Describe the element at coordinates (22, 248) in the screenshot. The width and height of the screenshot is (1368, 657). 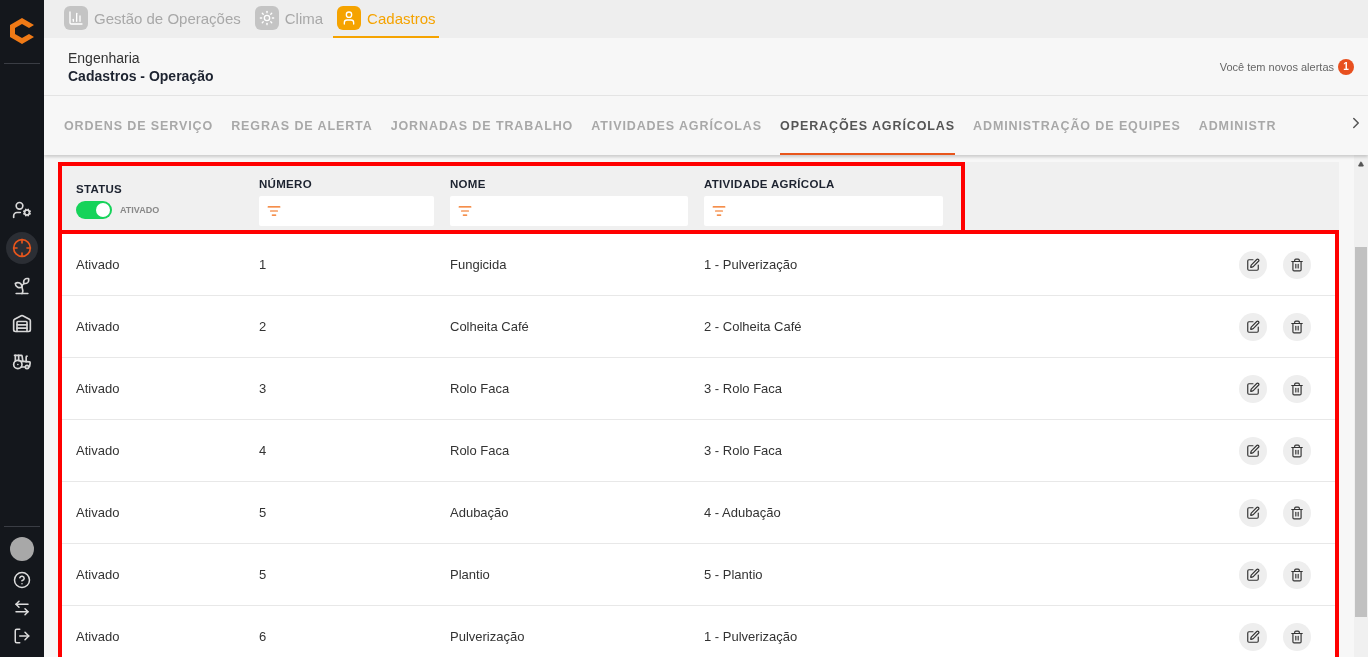
I see `target-icon` at that location.